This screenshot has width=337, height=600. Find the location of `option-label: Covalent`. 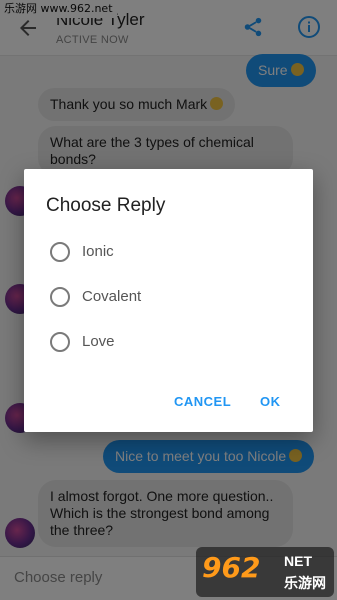

option-label: Covalent is located at coordinates (112, 296).